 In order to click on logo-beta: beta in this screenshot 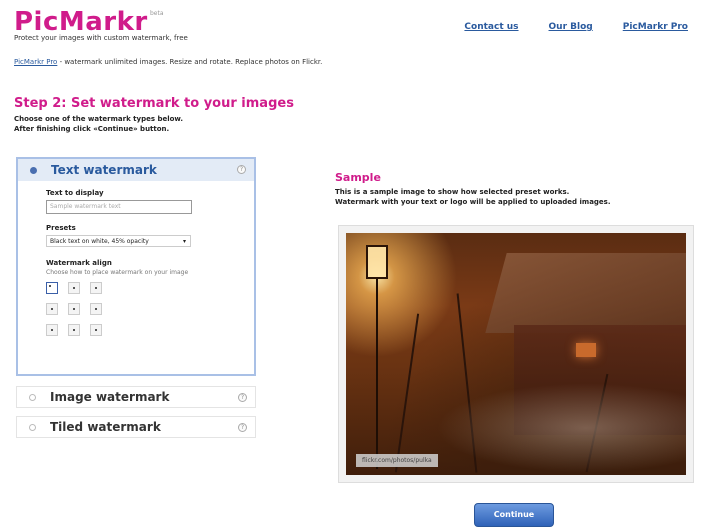, I will do `click(157, 13)`.